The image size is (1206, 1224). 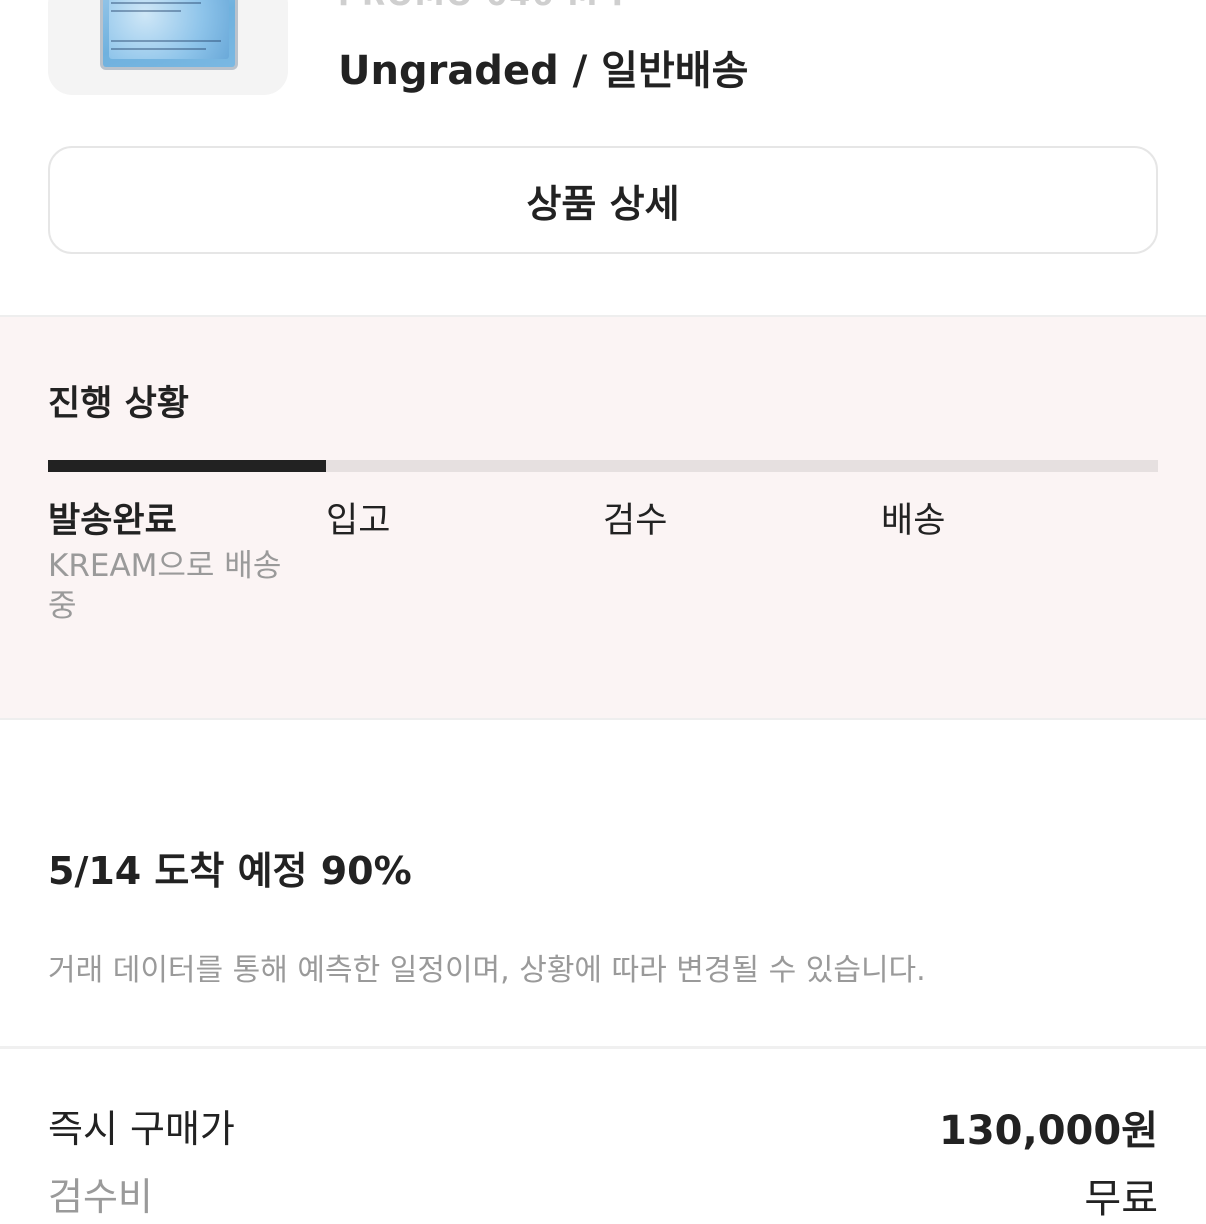 What do you see at coordinates (187, 466) in the screenshot?
I see `progress-bar-fill` at bounding box center [187, 466].